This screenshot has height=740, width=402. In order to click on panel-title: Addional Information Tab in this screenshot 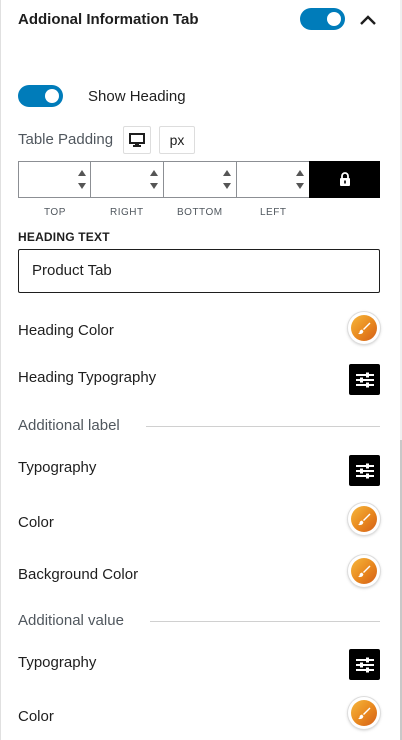, I will do `click(108, 19)`.